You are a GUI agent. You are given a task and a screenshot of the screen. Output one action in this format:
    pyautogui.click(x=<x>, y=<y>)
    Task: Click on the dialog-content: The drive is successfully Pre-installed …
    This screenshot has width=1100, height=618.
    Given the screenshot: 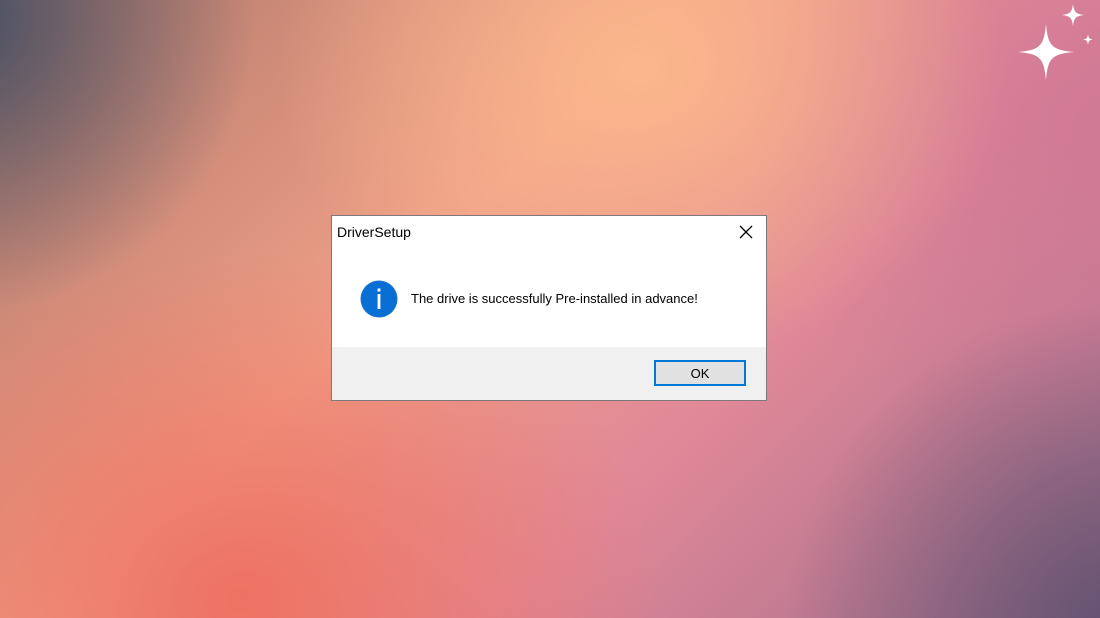 What is the action you would take?
    pyautogui.click(x=549, y=298)
    